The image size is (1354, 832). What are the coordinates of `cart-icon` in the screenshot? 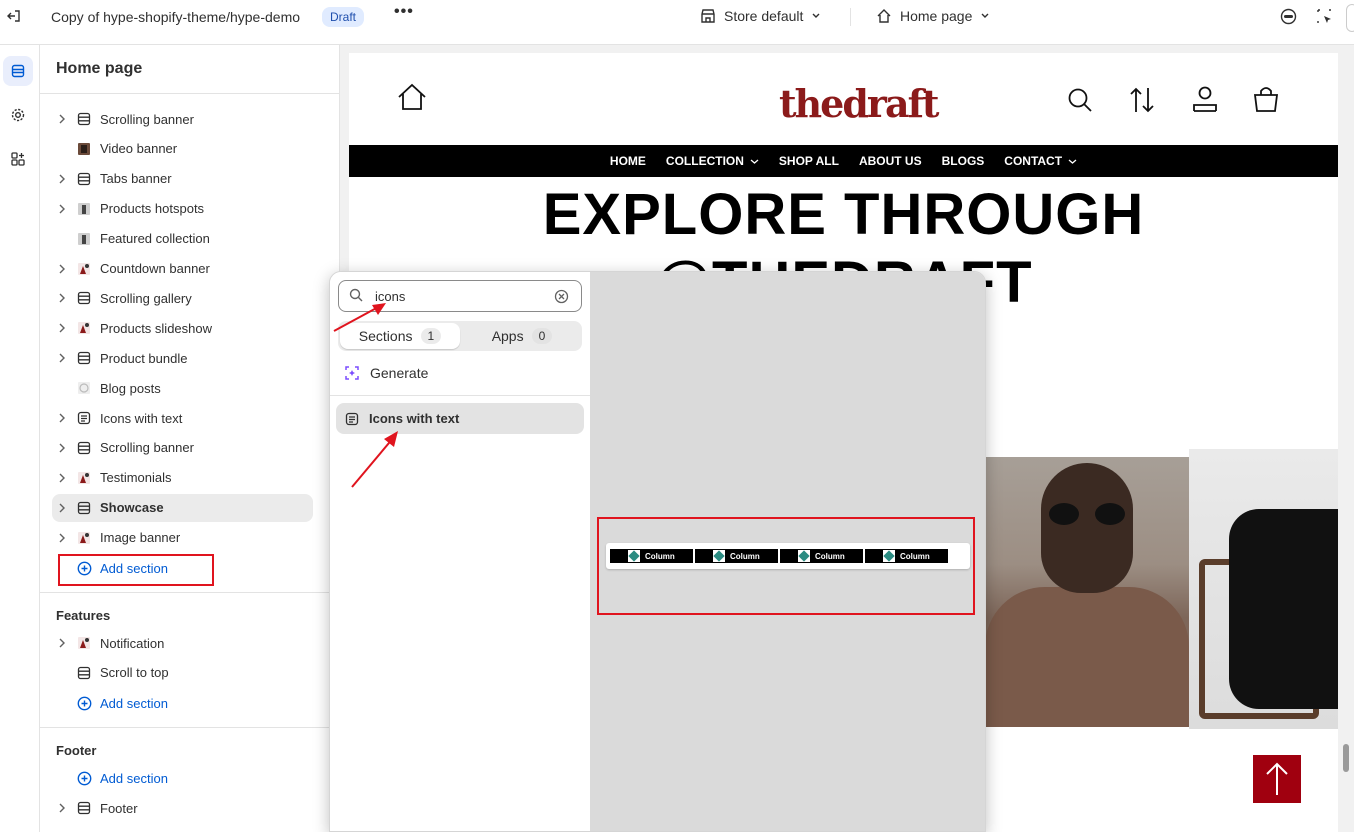 It's located at (1266, 100).